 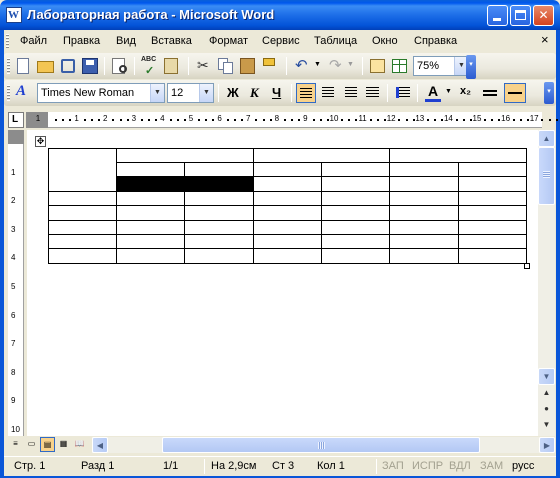 I want to click on title-bar: W Лабораторная работа - Microsoft Word ✕, so click(x=280, y=15).